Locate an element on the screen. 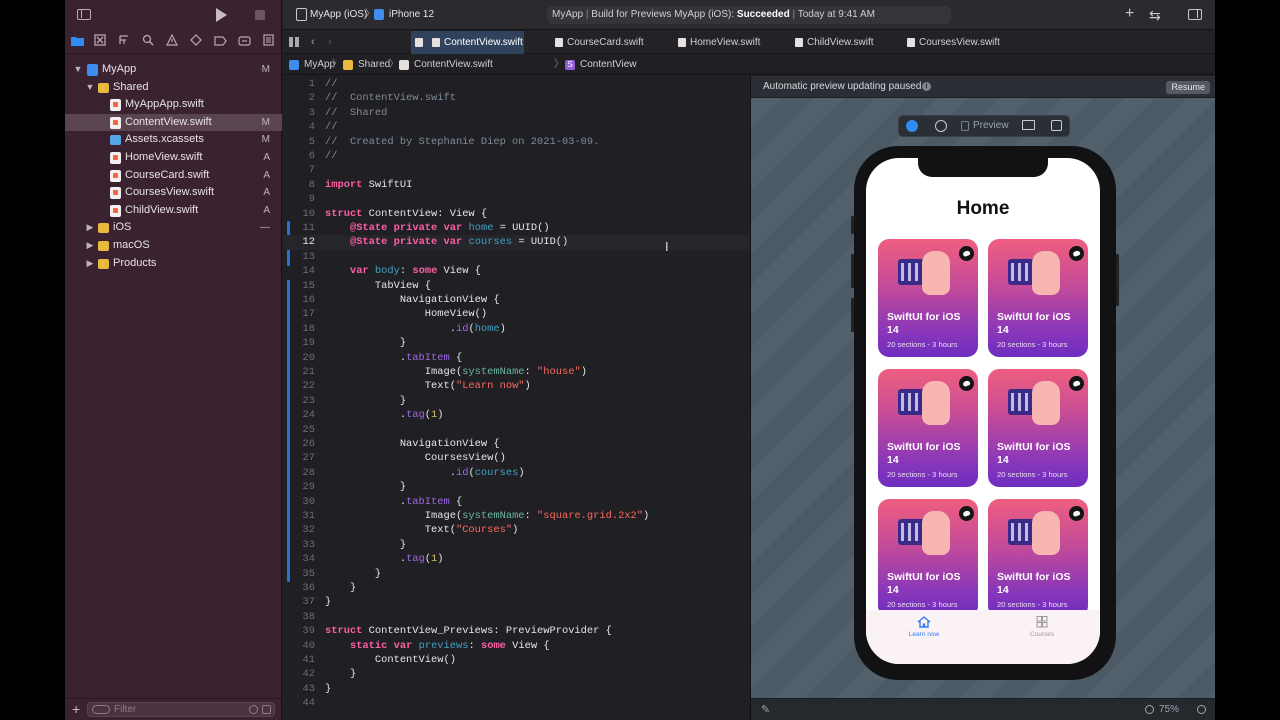 Image resolution: width=1280 pixels, height=720 pixels. code-line: 8 import SwiftUI is located at coordinates (516, 185).